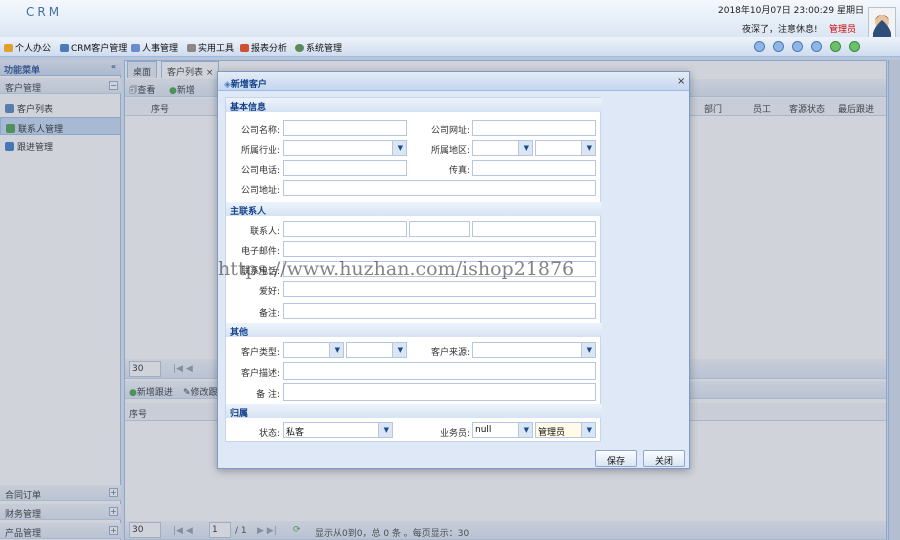 The width and height of the screenshot is (900, 540). I want to click on remark-input, so click(439, 311).